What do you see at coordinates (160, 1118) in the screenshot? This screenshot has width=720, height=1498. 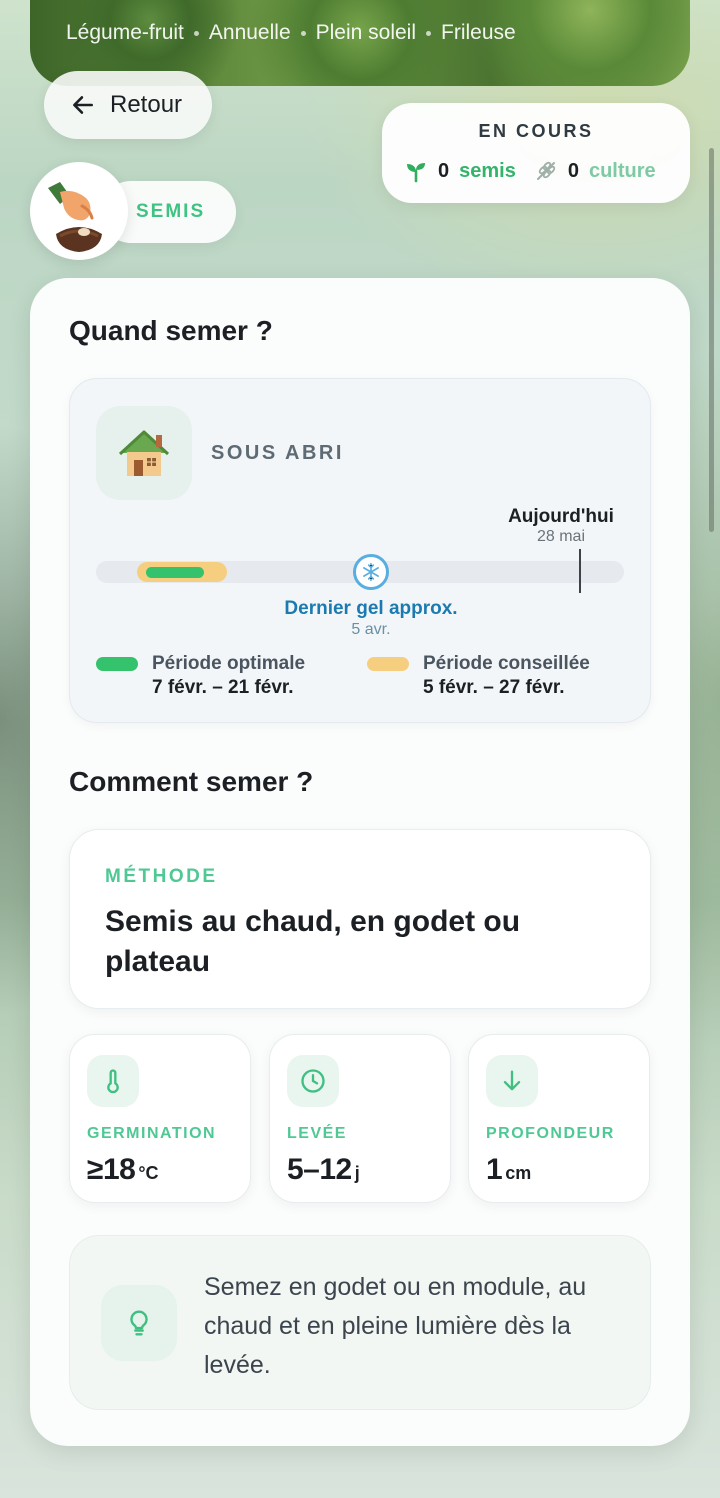 I see `germination-card: GERMINATION ≥18 °C` at bounding box center [160, 1118].